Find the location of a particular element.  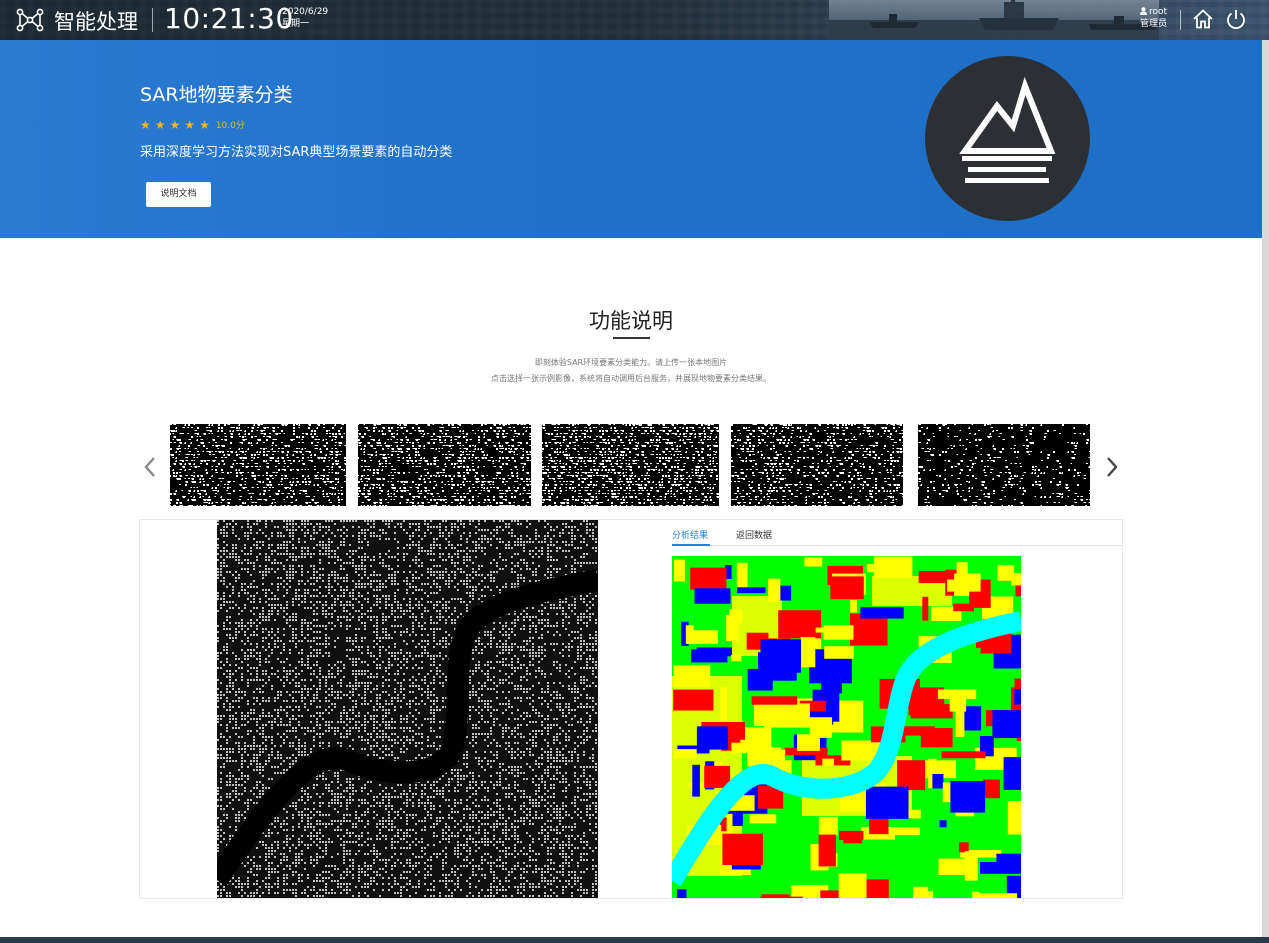

tab-analysis-result: 分析结果 is located at coordinates (690, 534).